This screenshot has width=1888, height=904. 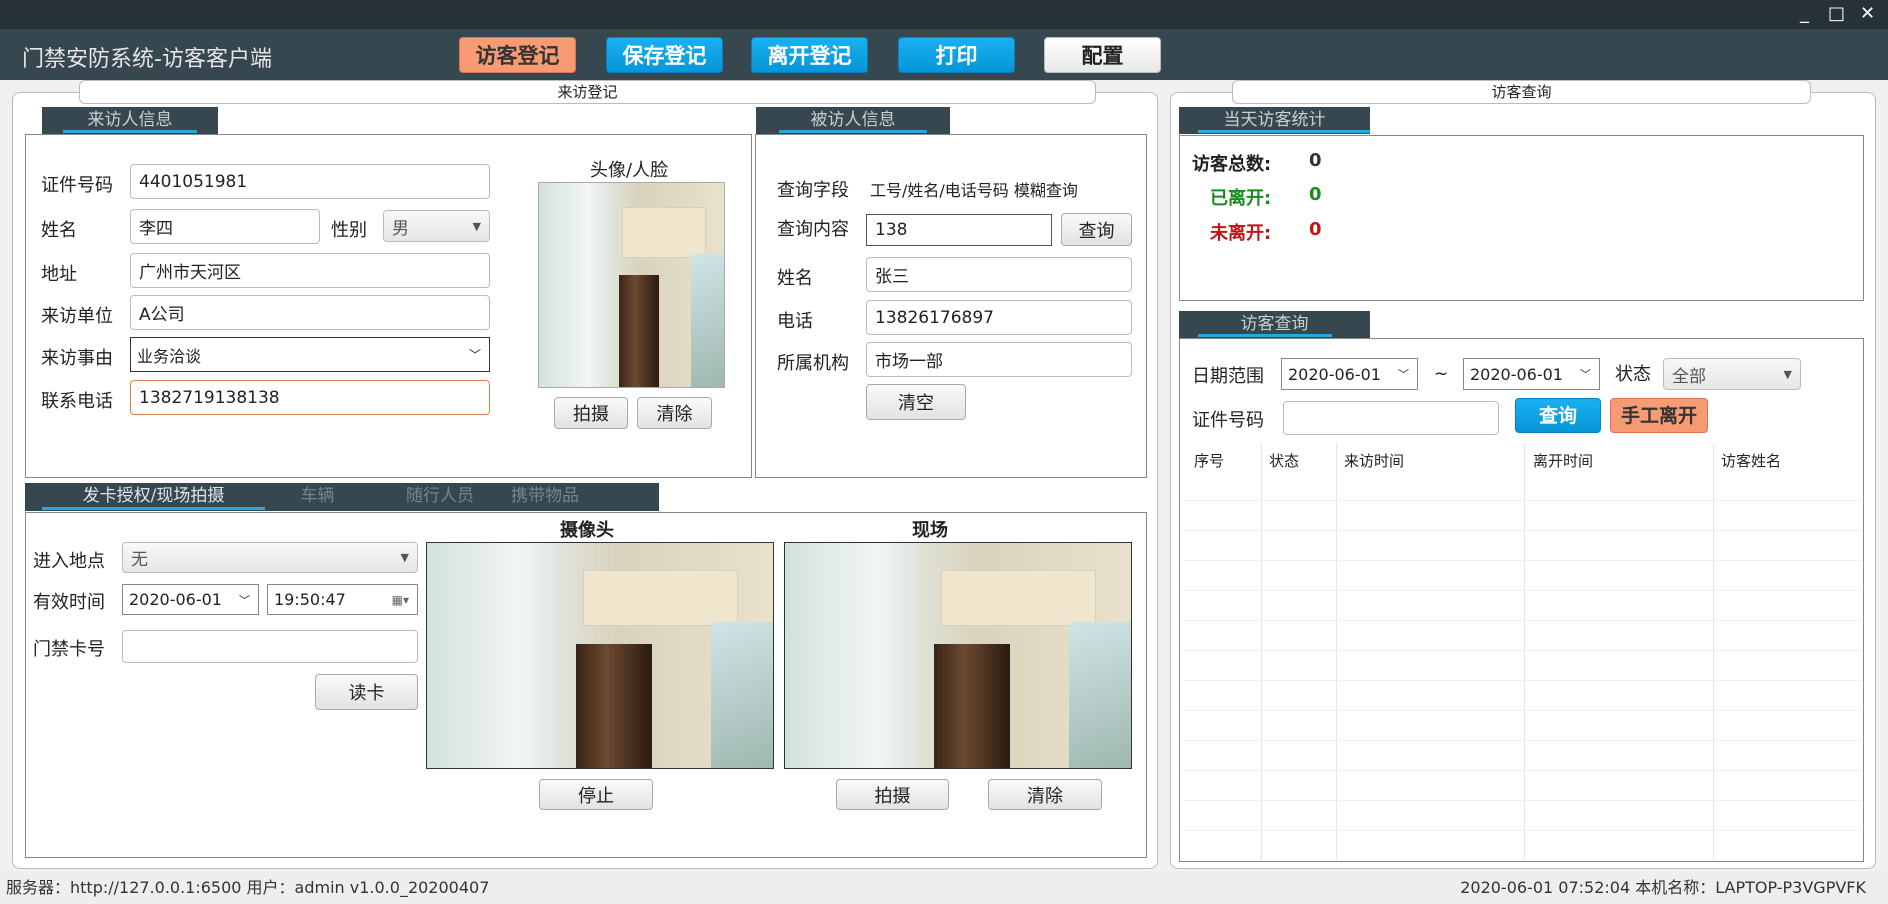 I want to click on date-to-picker: 2020-06-01 ﹀, so click(x=1531, y=374).